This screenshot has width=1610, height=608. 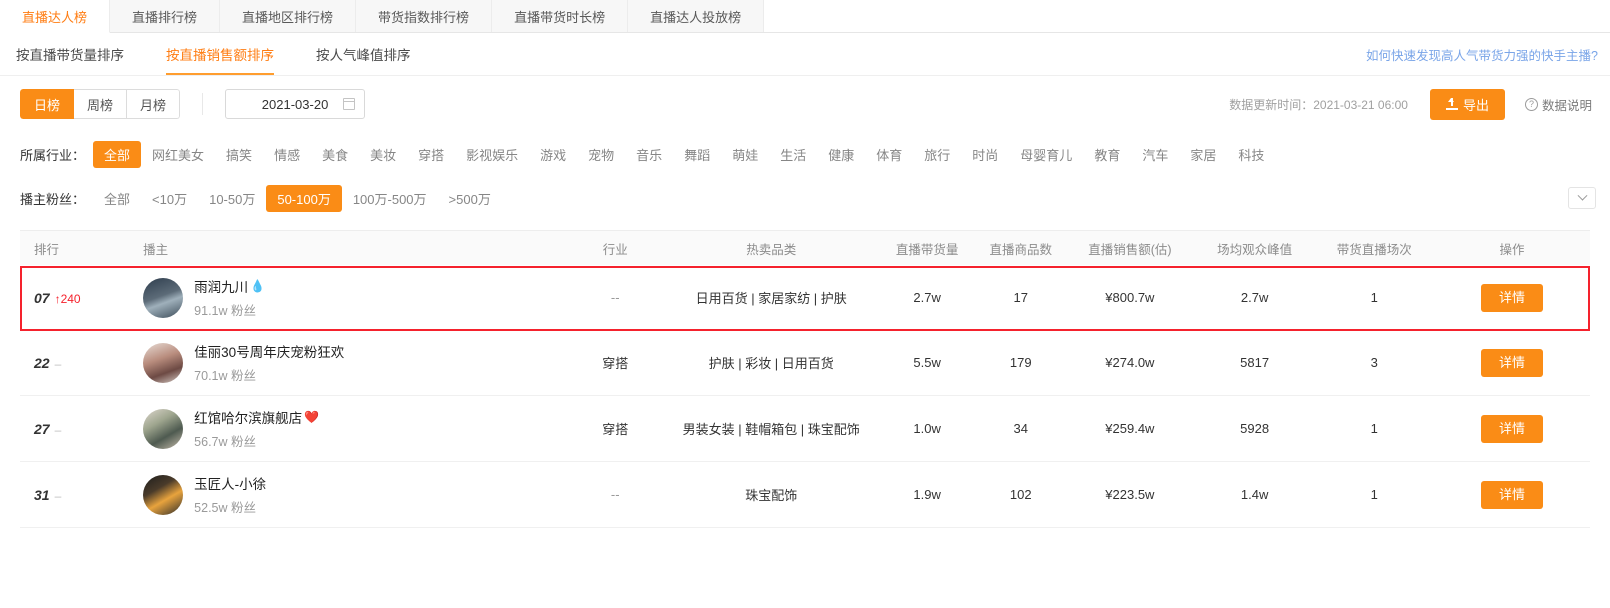 I want to click on industry-chip-18: 母婴育儿, so click(x=1046, y=154).